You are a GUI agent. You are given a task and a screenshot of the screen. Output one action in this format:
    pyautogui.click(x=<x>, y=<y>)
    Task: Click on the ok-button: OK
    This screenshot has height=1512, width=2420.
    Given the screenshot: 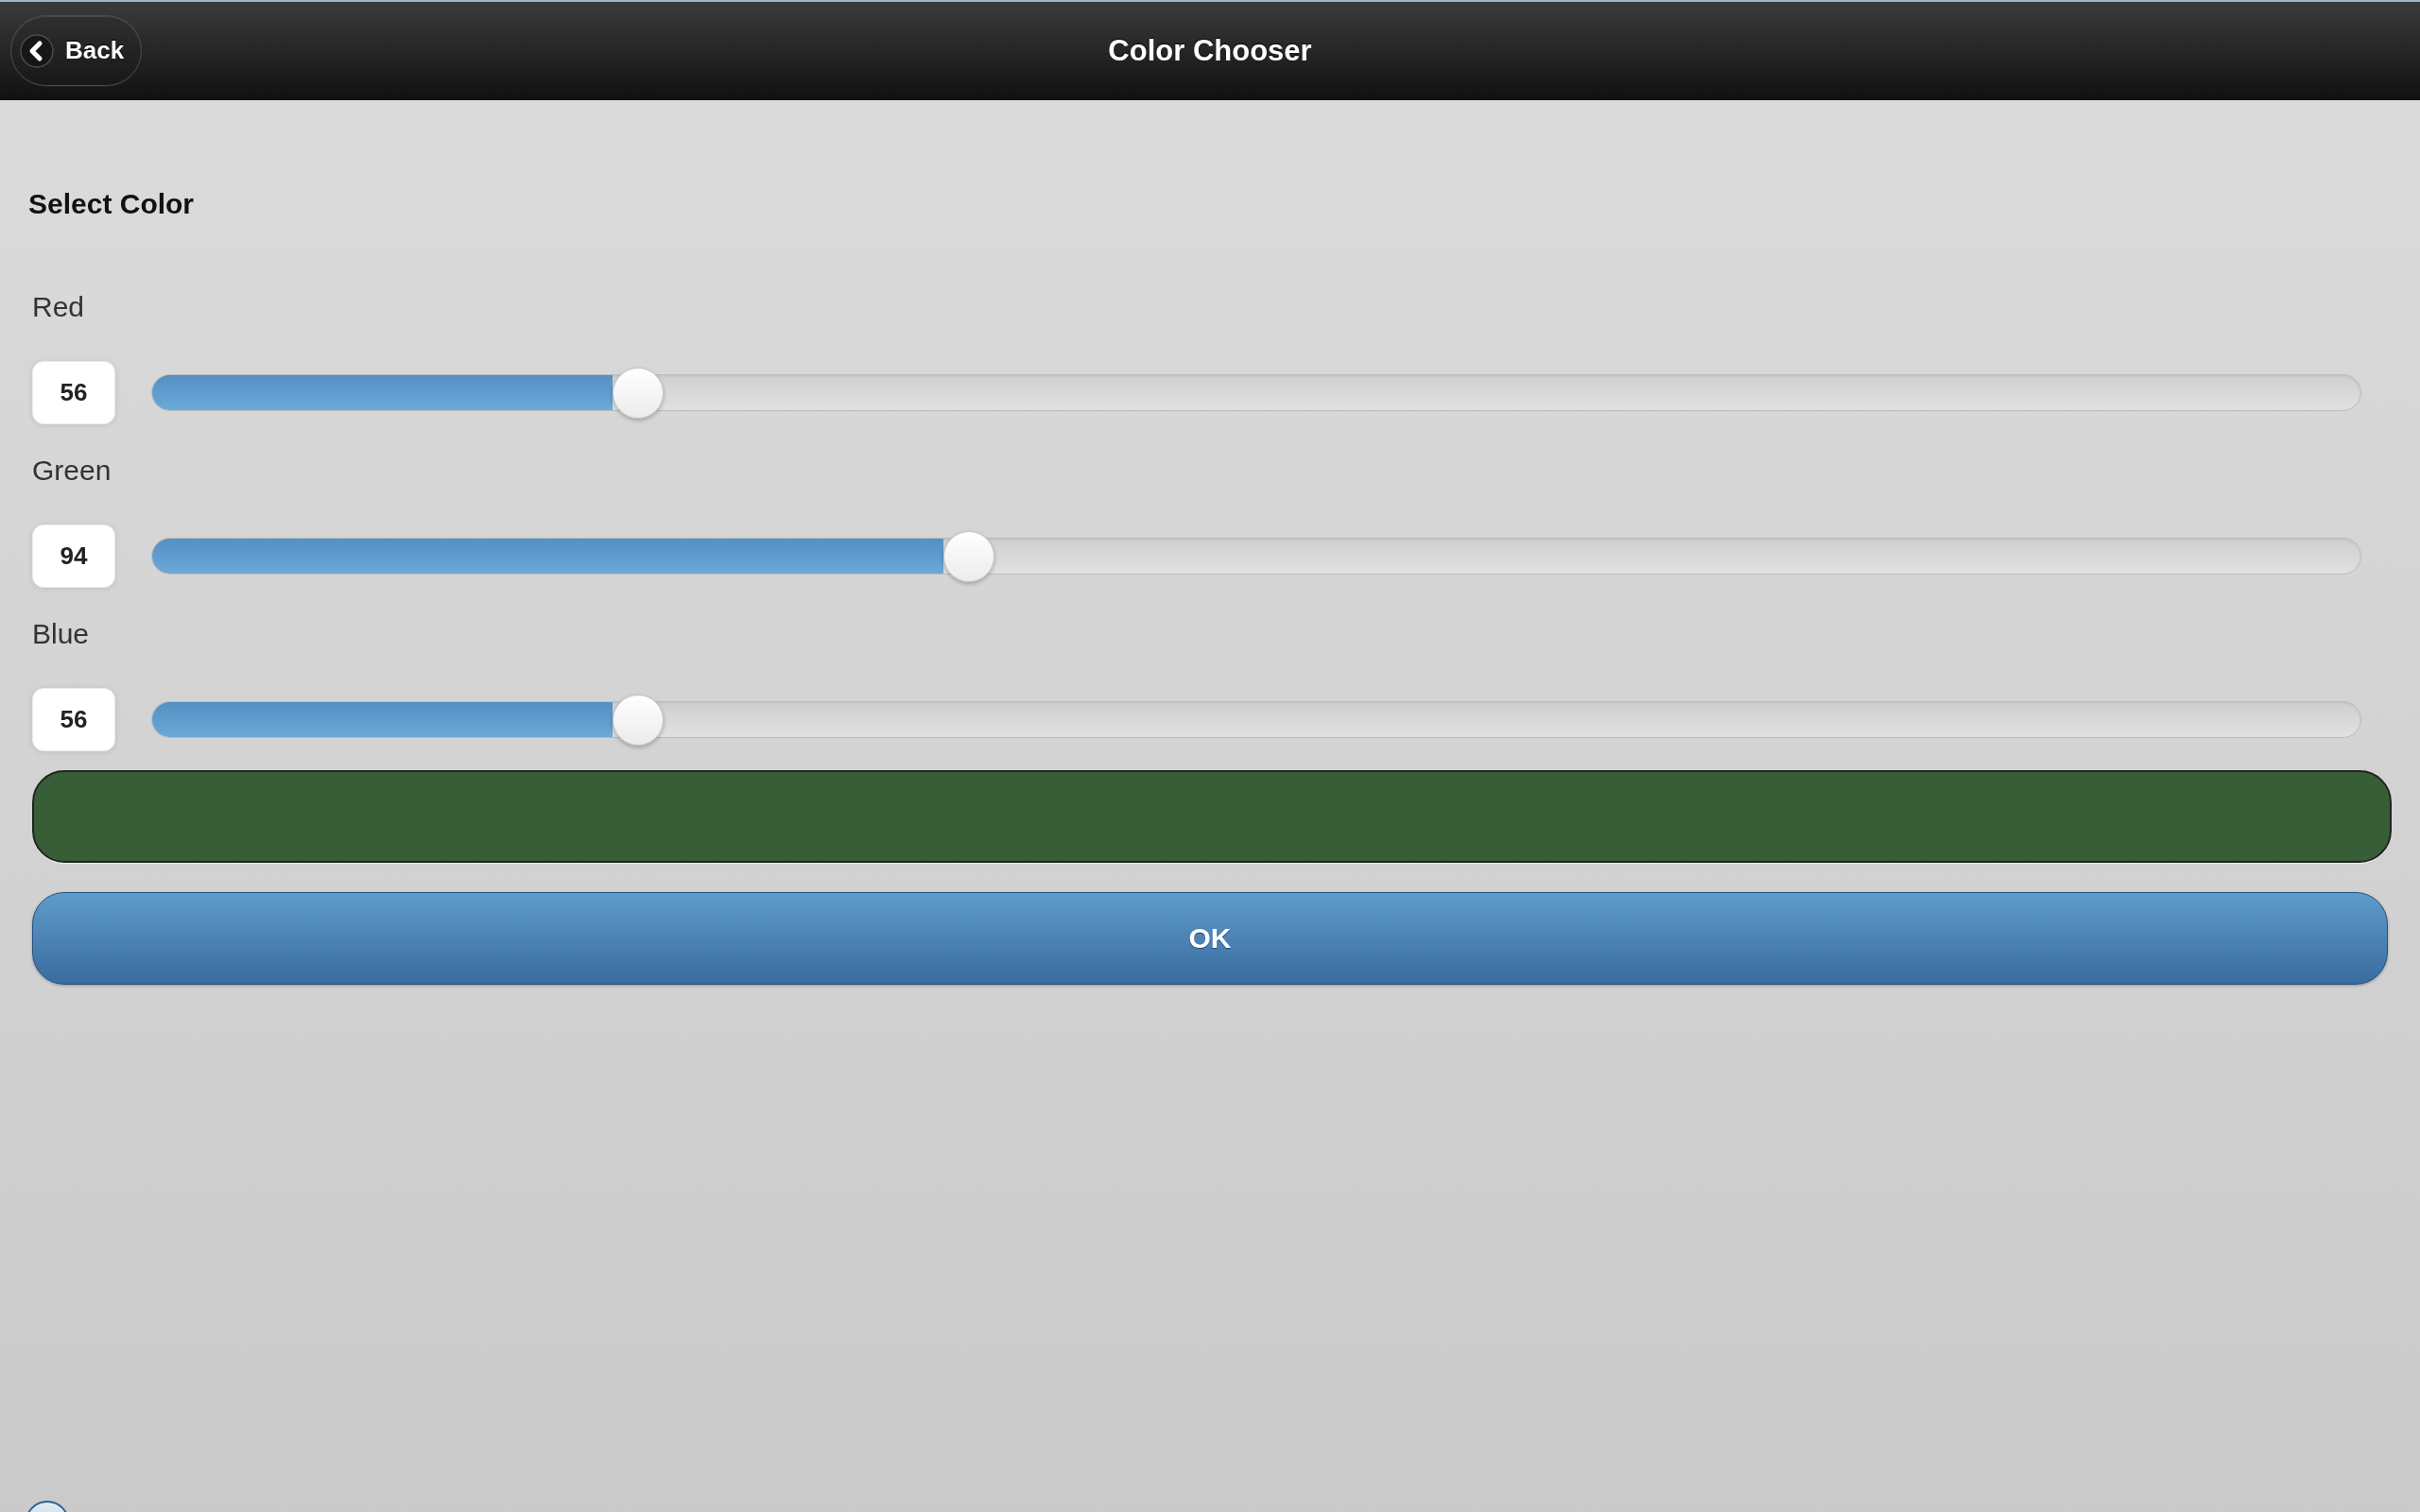 What is the action you would take?
    pyautogui.click(x=1210, y=938)
    